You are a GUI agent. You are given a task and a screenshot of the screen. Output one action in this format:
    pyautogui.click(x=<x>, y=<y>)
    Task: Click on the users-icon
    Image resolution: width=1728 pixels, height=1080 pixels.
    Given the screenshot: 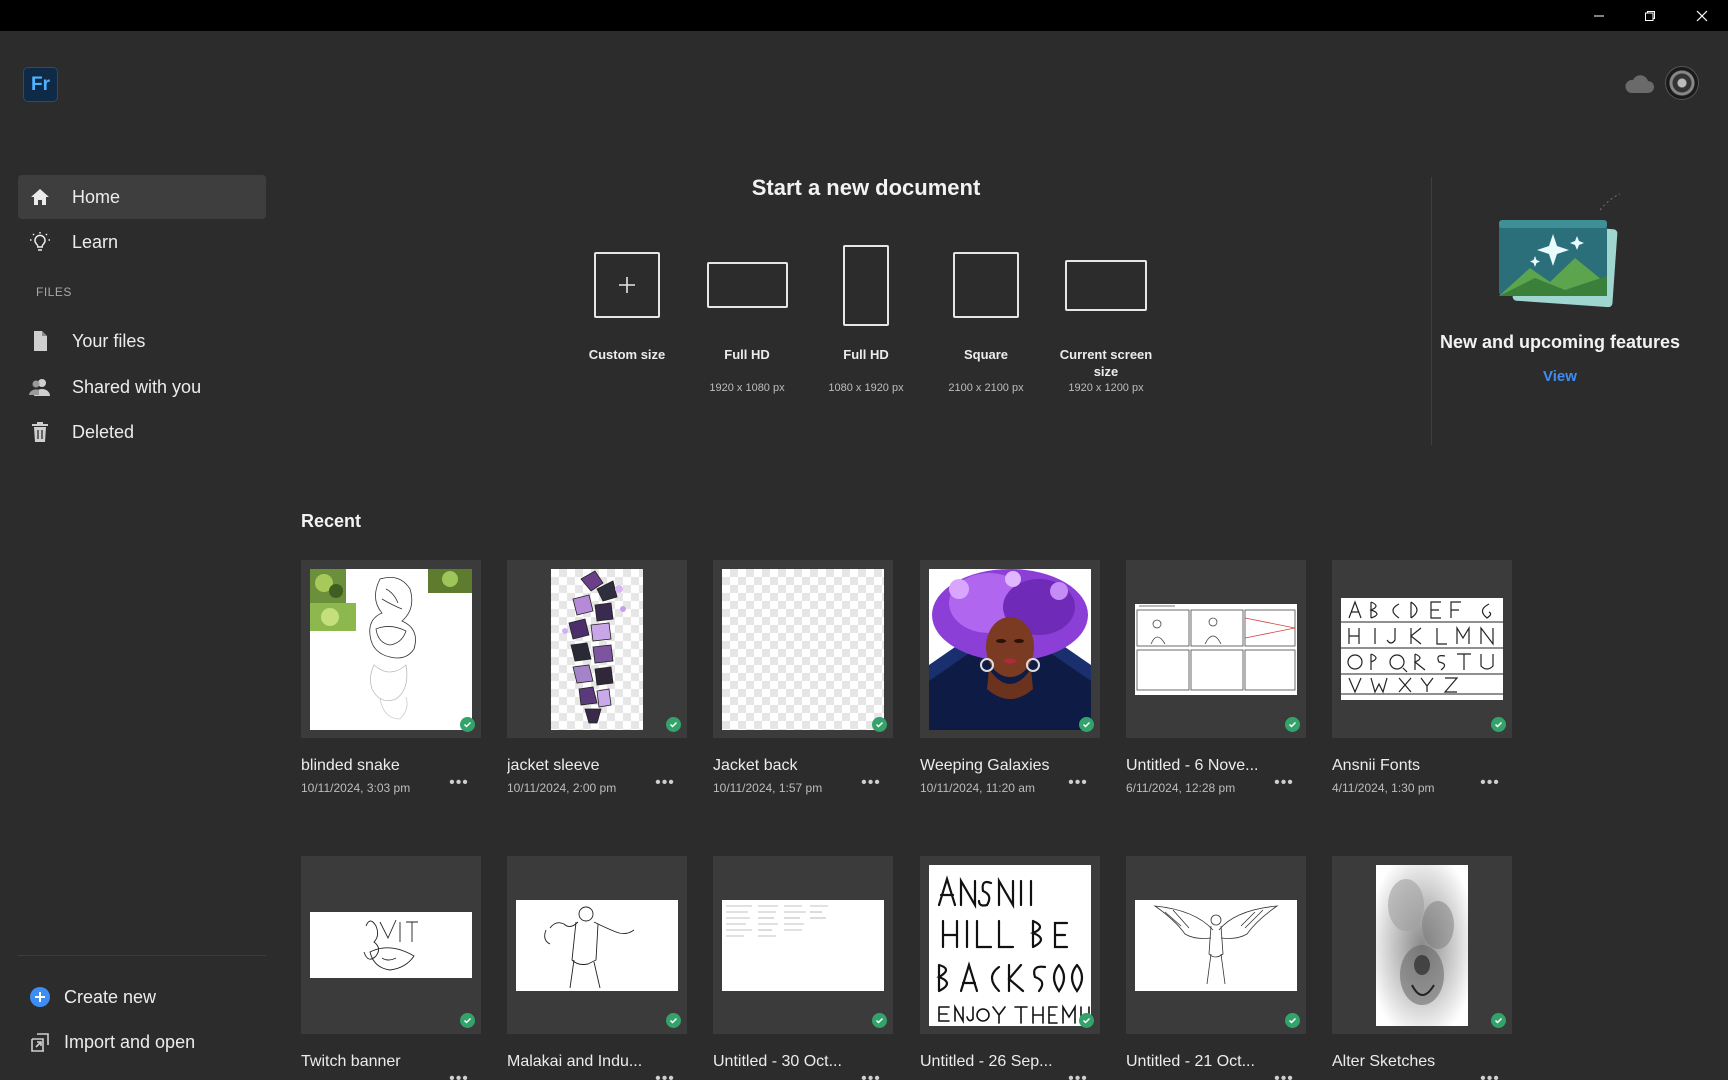 What is the action you would take?
    pyautogui.click(x=40, y=387)
    